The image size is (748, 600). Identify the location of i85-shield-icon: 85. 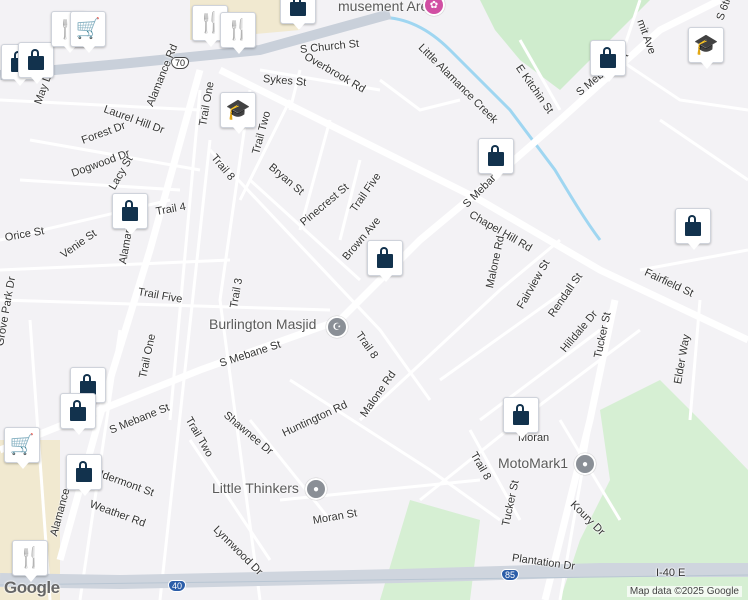
(510, 575).